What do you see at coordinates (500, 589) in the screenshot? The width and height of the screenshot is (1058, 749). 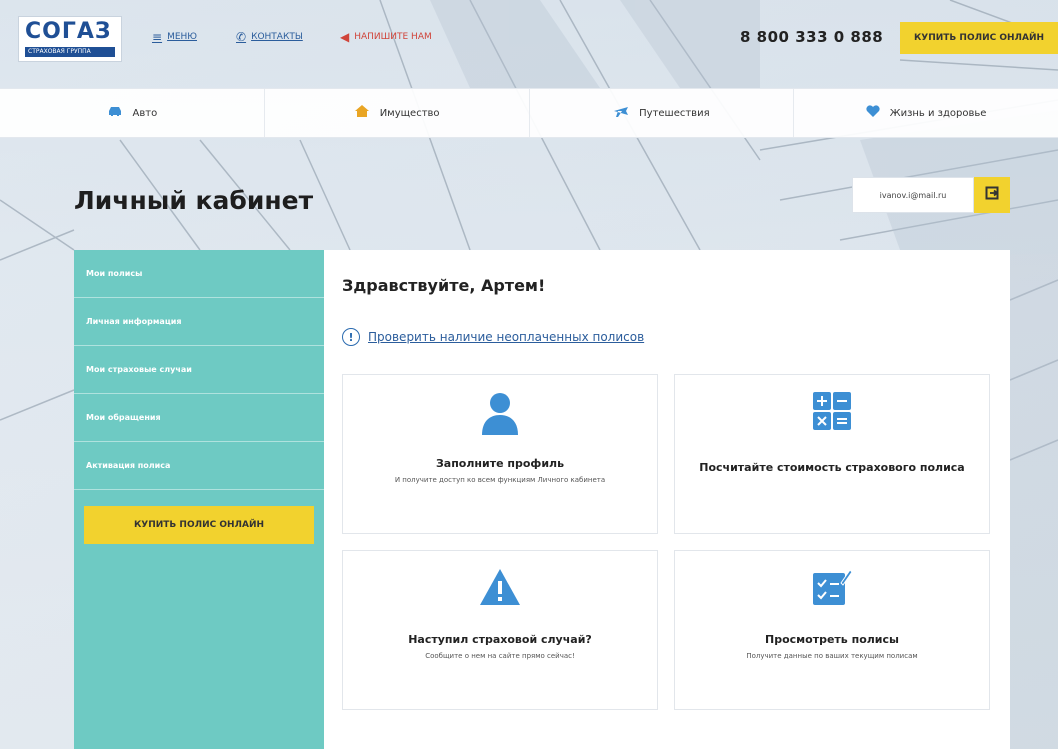 I see `warning-icon` at bounding box center [500, 589].